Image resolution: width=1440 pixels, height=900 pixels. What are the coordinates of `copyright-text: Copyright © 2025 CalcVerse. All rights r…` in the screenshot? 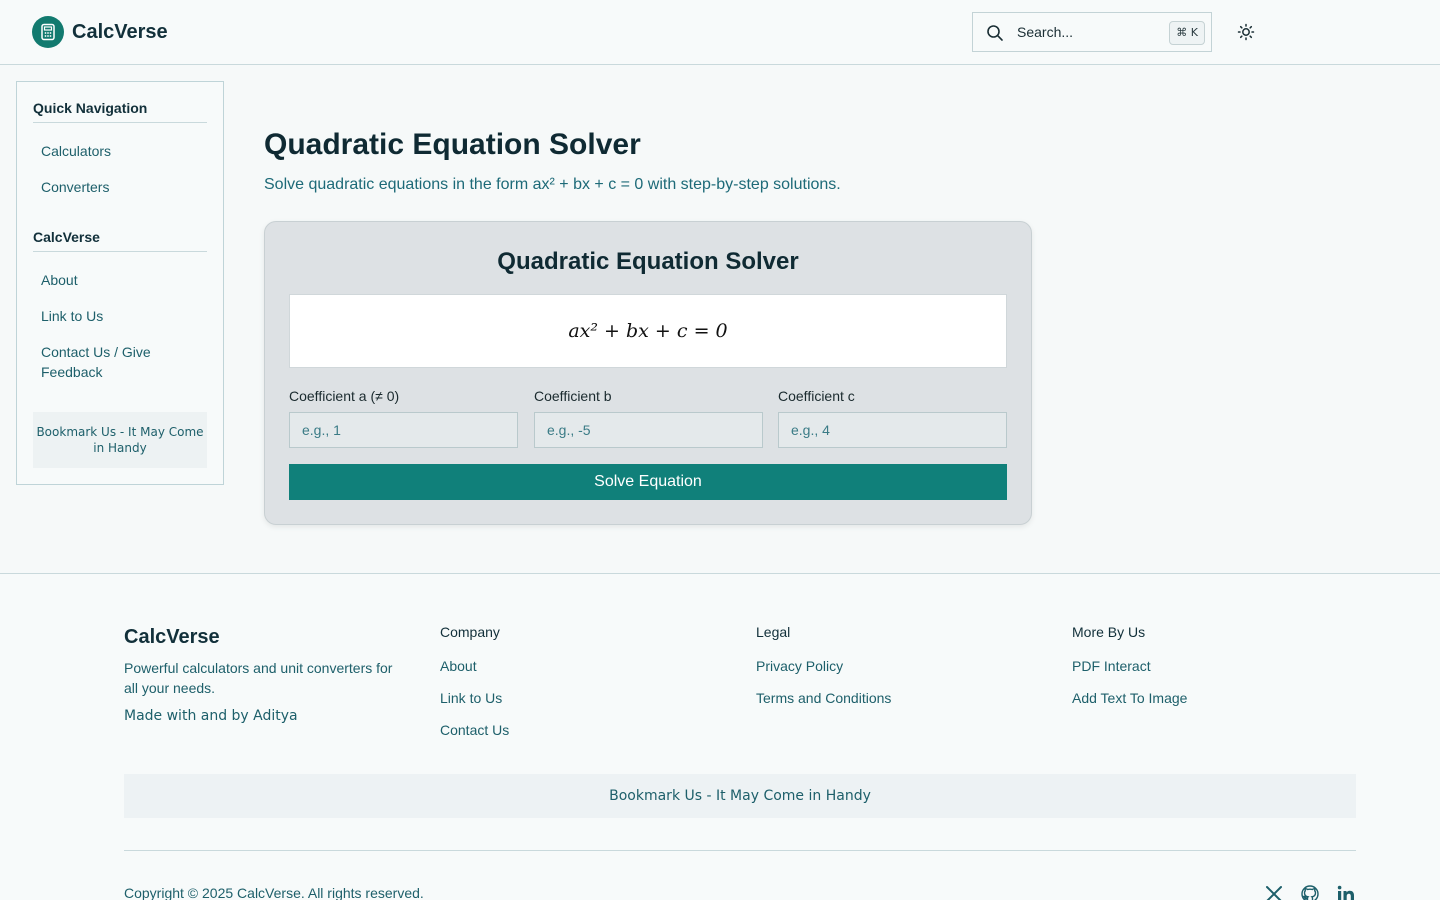 It's located at (274, 892).